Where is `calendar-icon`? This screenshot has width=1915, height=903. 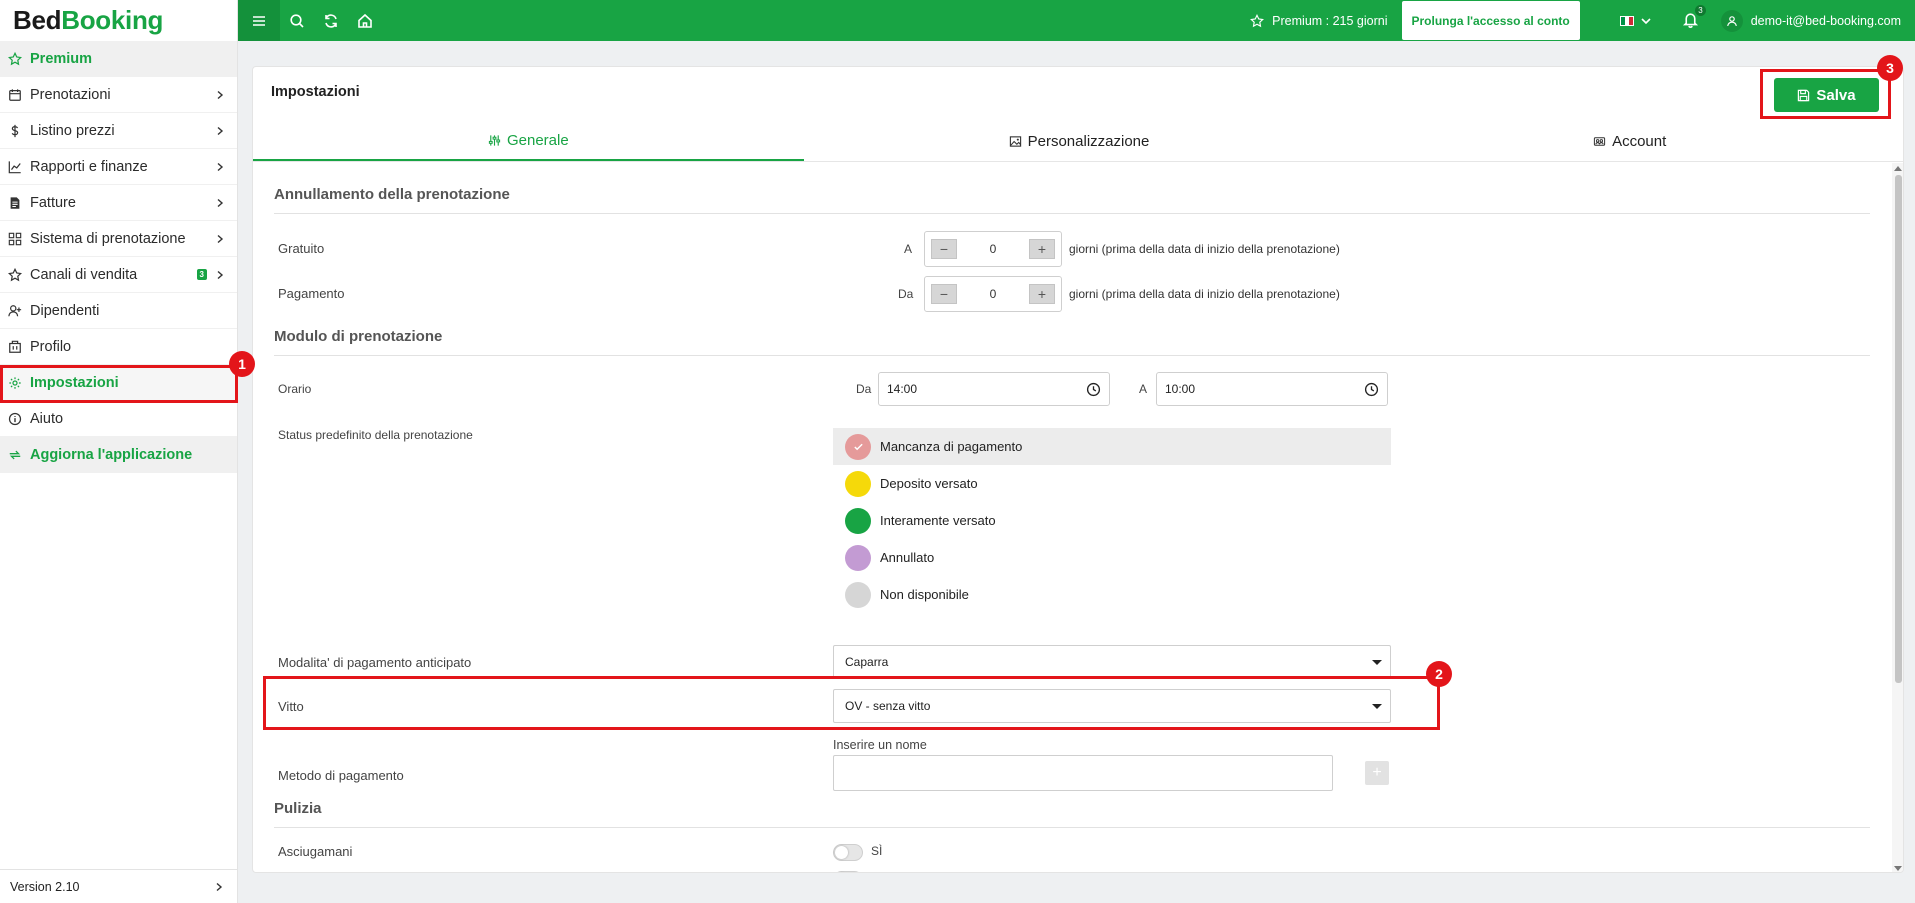 calendar-icon is located at coordinates (15, 95).